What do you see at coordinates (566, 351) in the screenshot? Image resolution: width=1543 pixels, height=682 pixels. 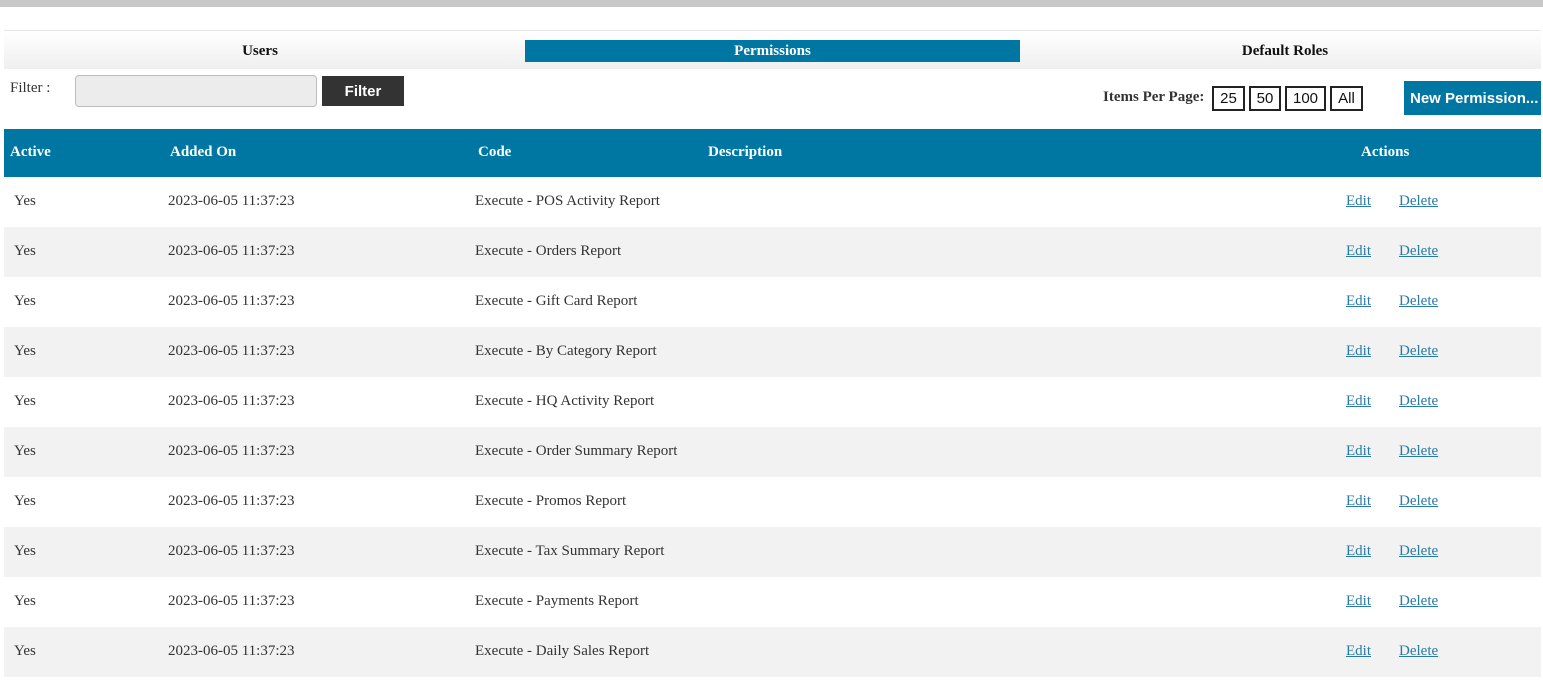 I see `cell-code: Execute - By Category Report` at bounding box center [566, 351].